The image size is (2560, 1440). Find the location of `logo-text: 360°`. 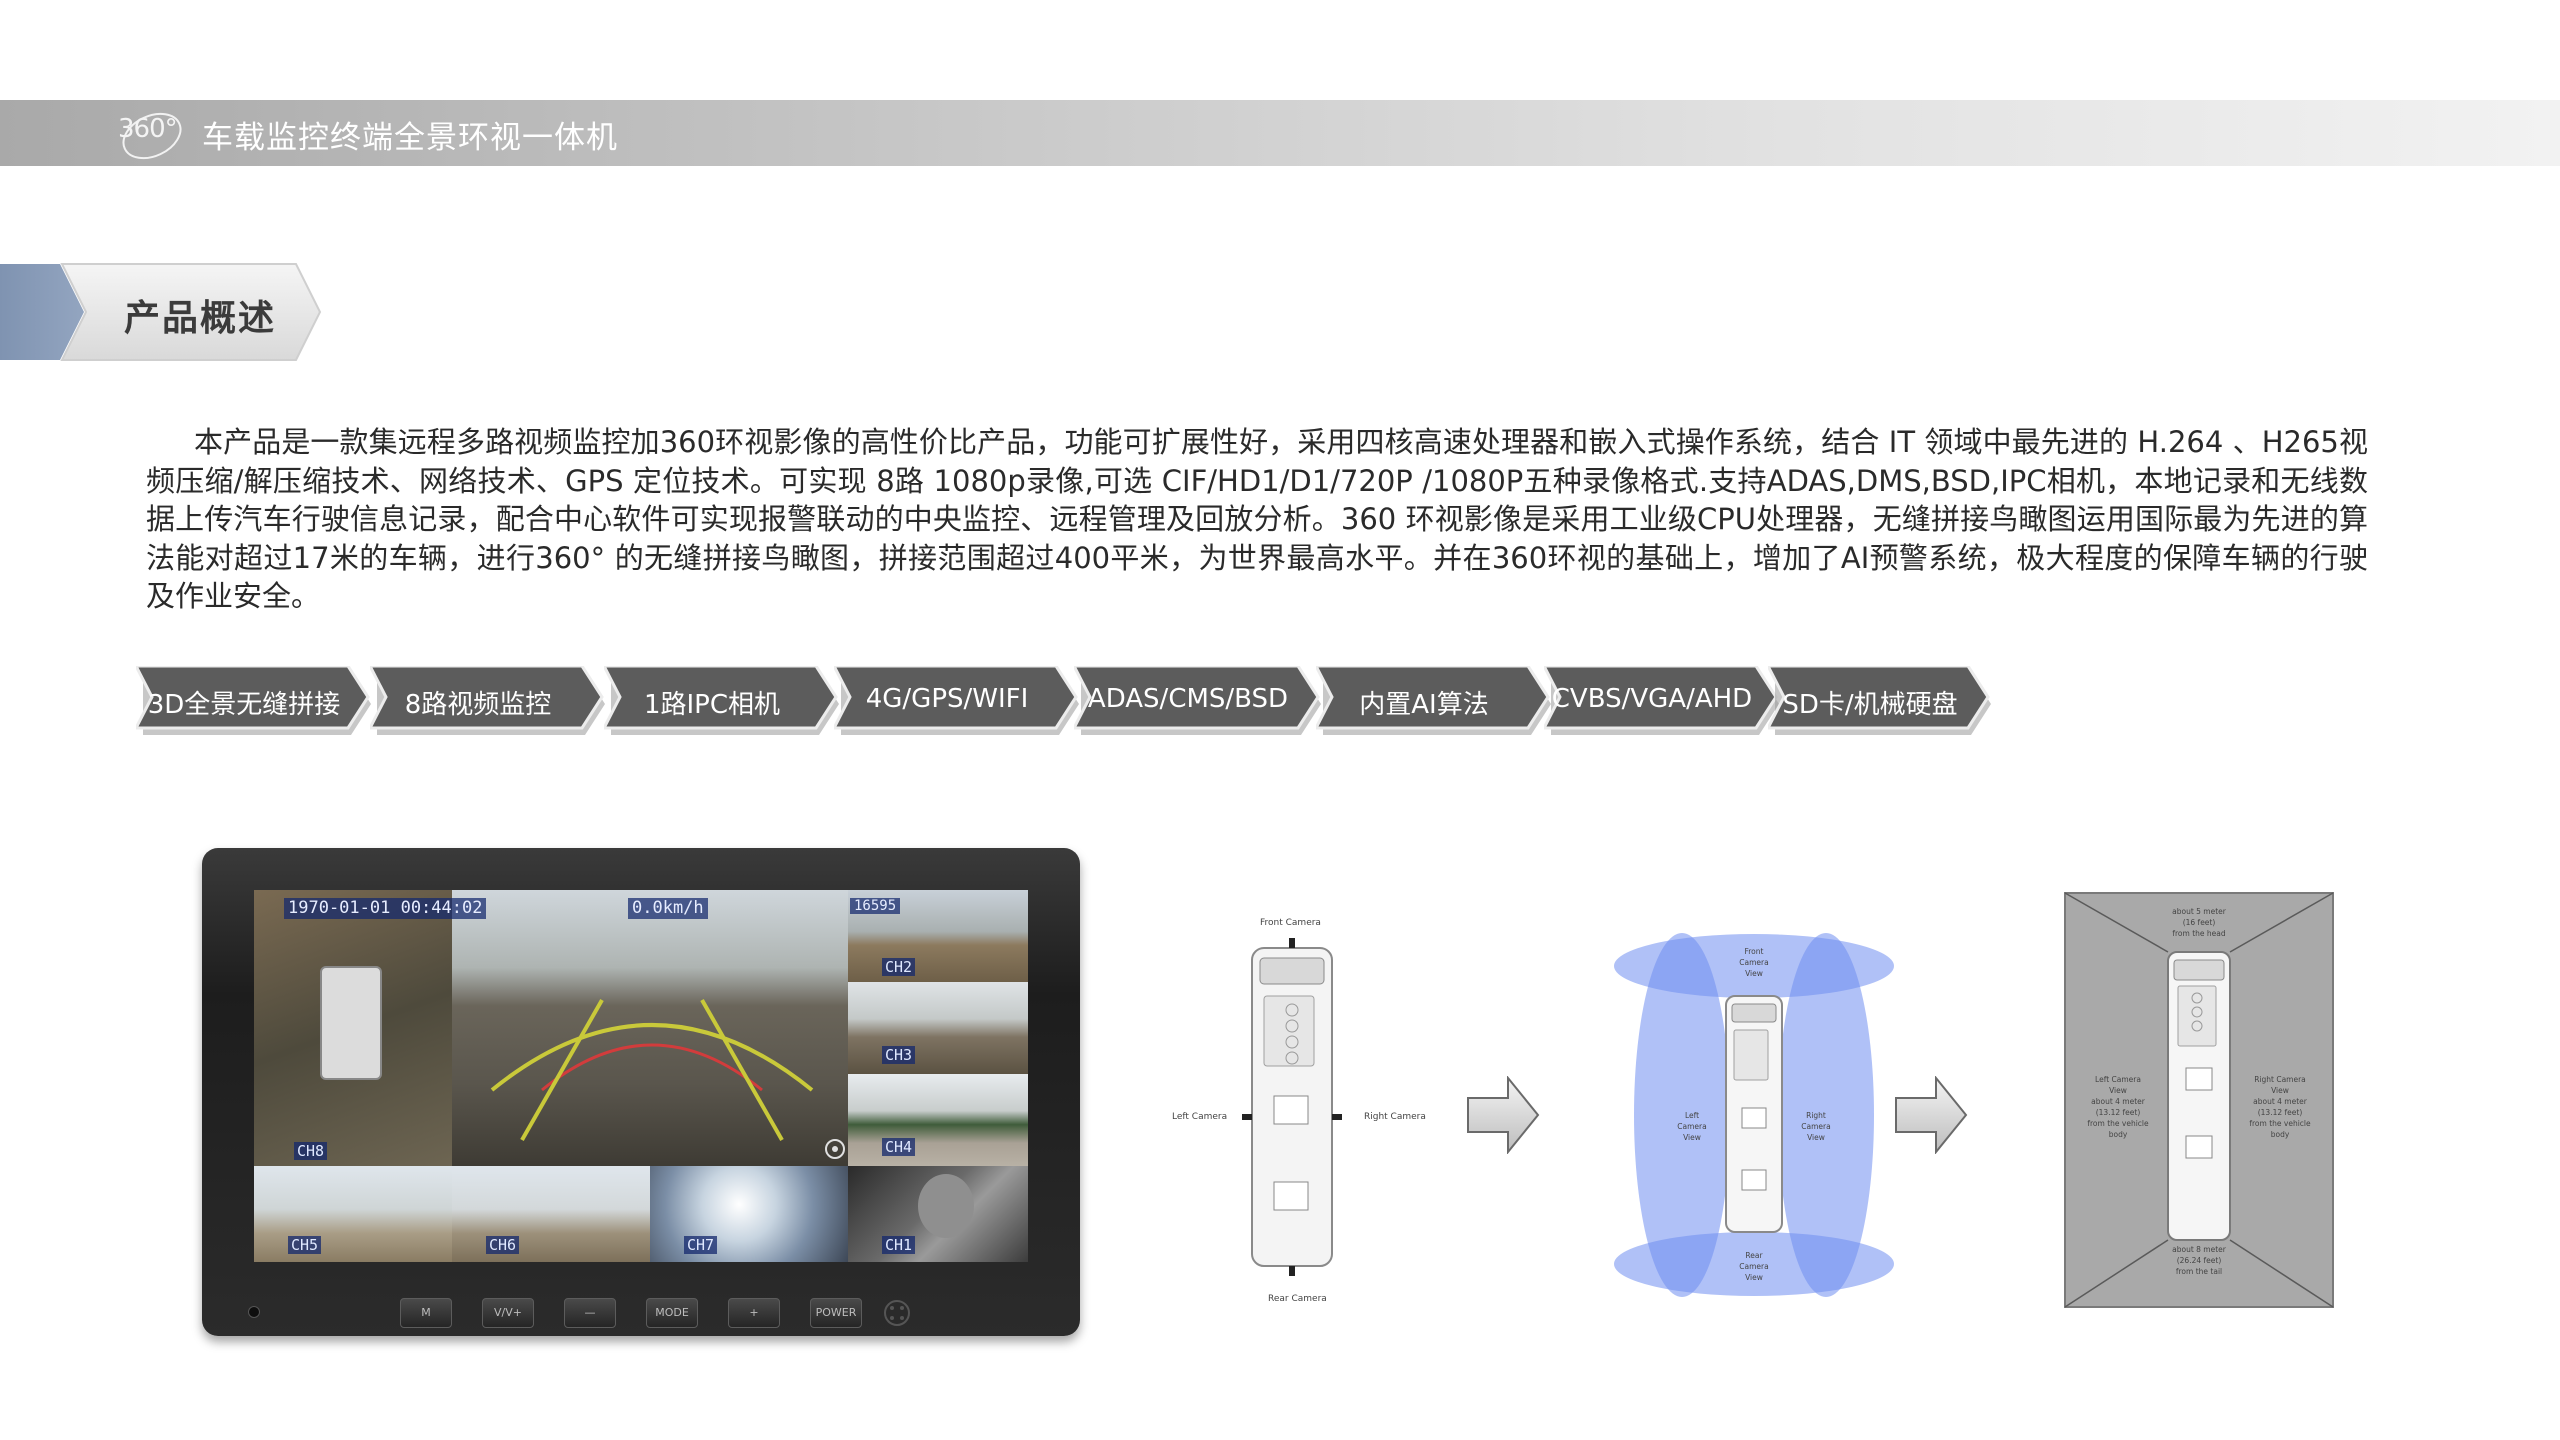

logo-text: 360° is located at coordinates (148, 129).